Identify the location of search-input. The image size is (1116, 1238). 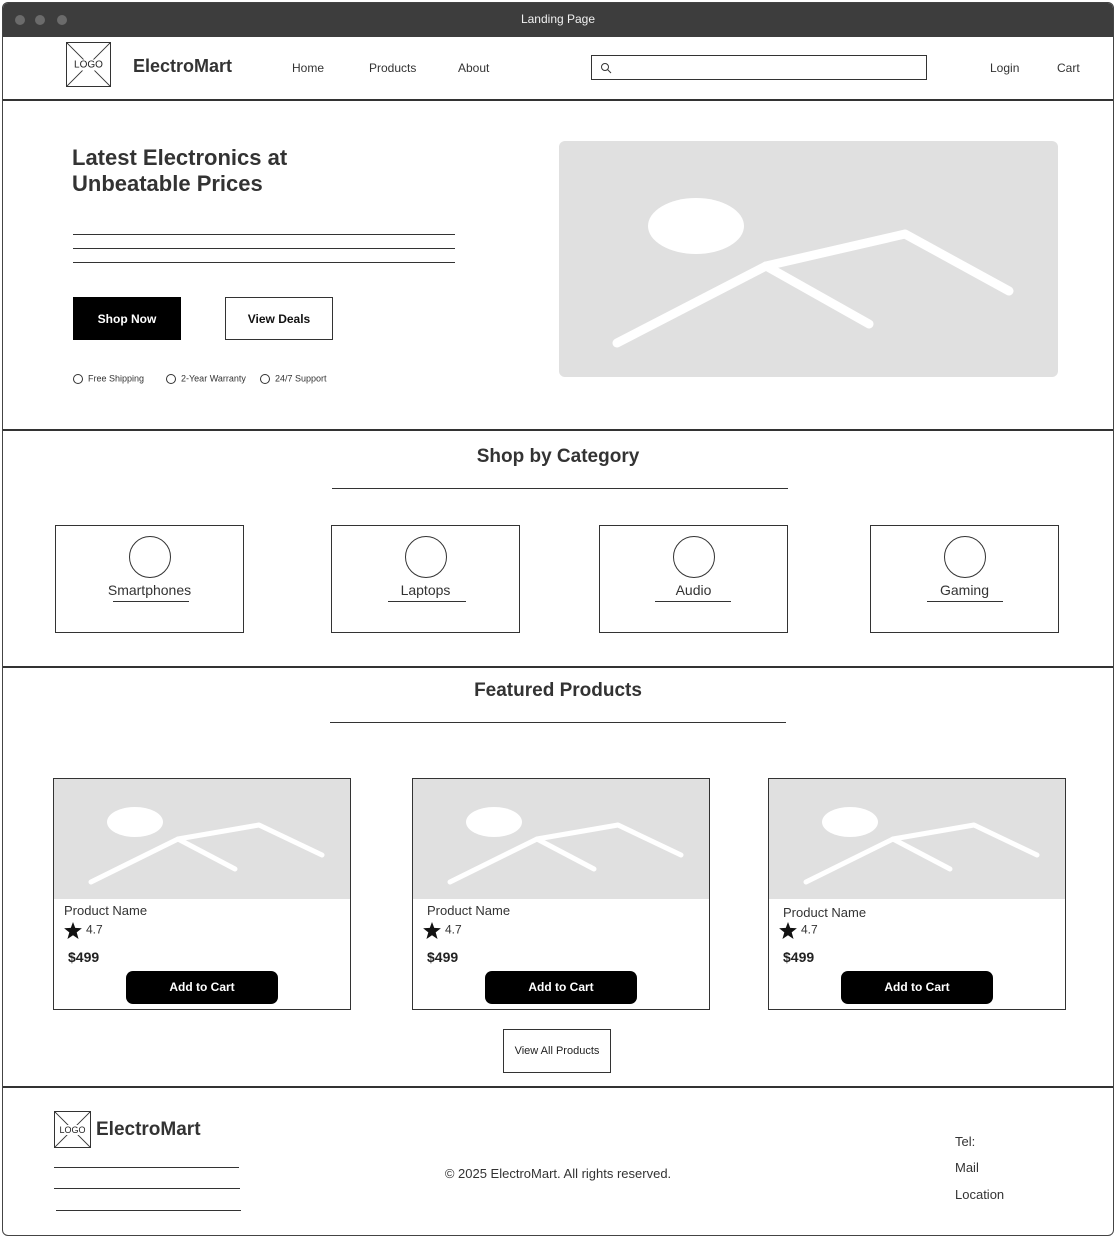
(766, 67).